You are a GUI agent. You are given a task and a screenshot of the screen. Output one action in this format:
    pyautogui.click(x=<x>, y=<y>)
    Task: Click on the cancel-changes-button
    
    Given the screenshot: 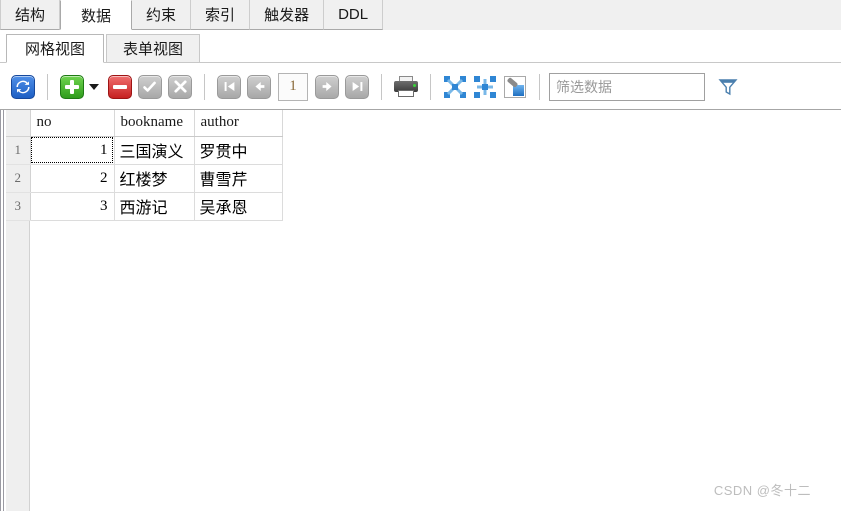 What is the action you would take?
    pyautogui.click(x=180, y=87)
    